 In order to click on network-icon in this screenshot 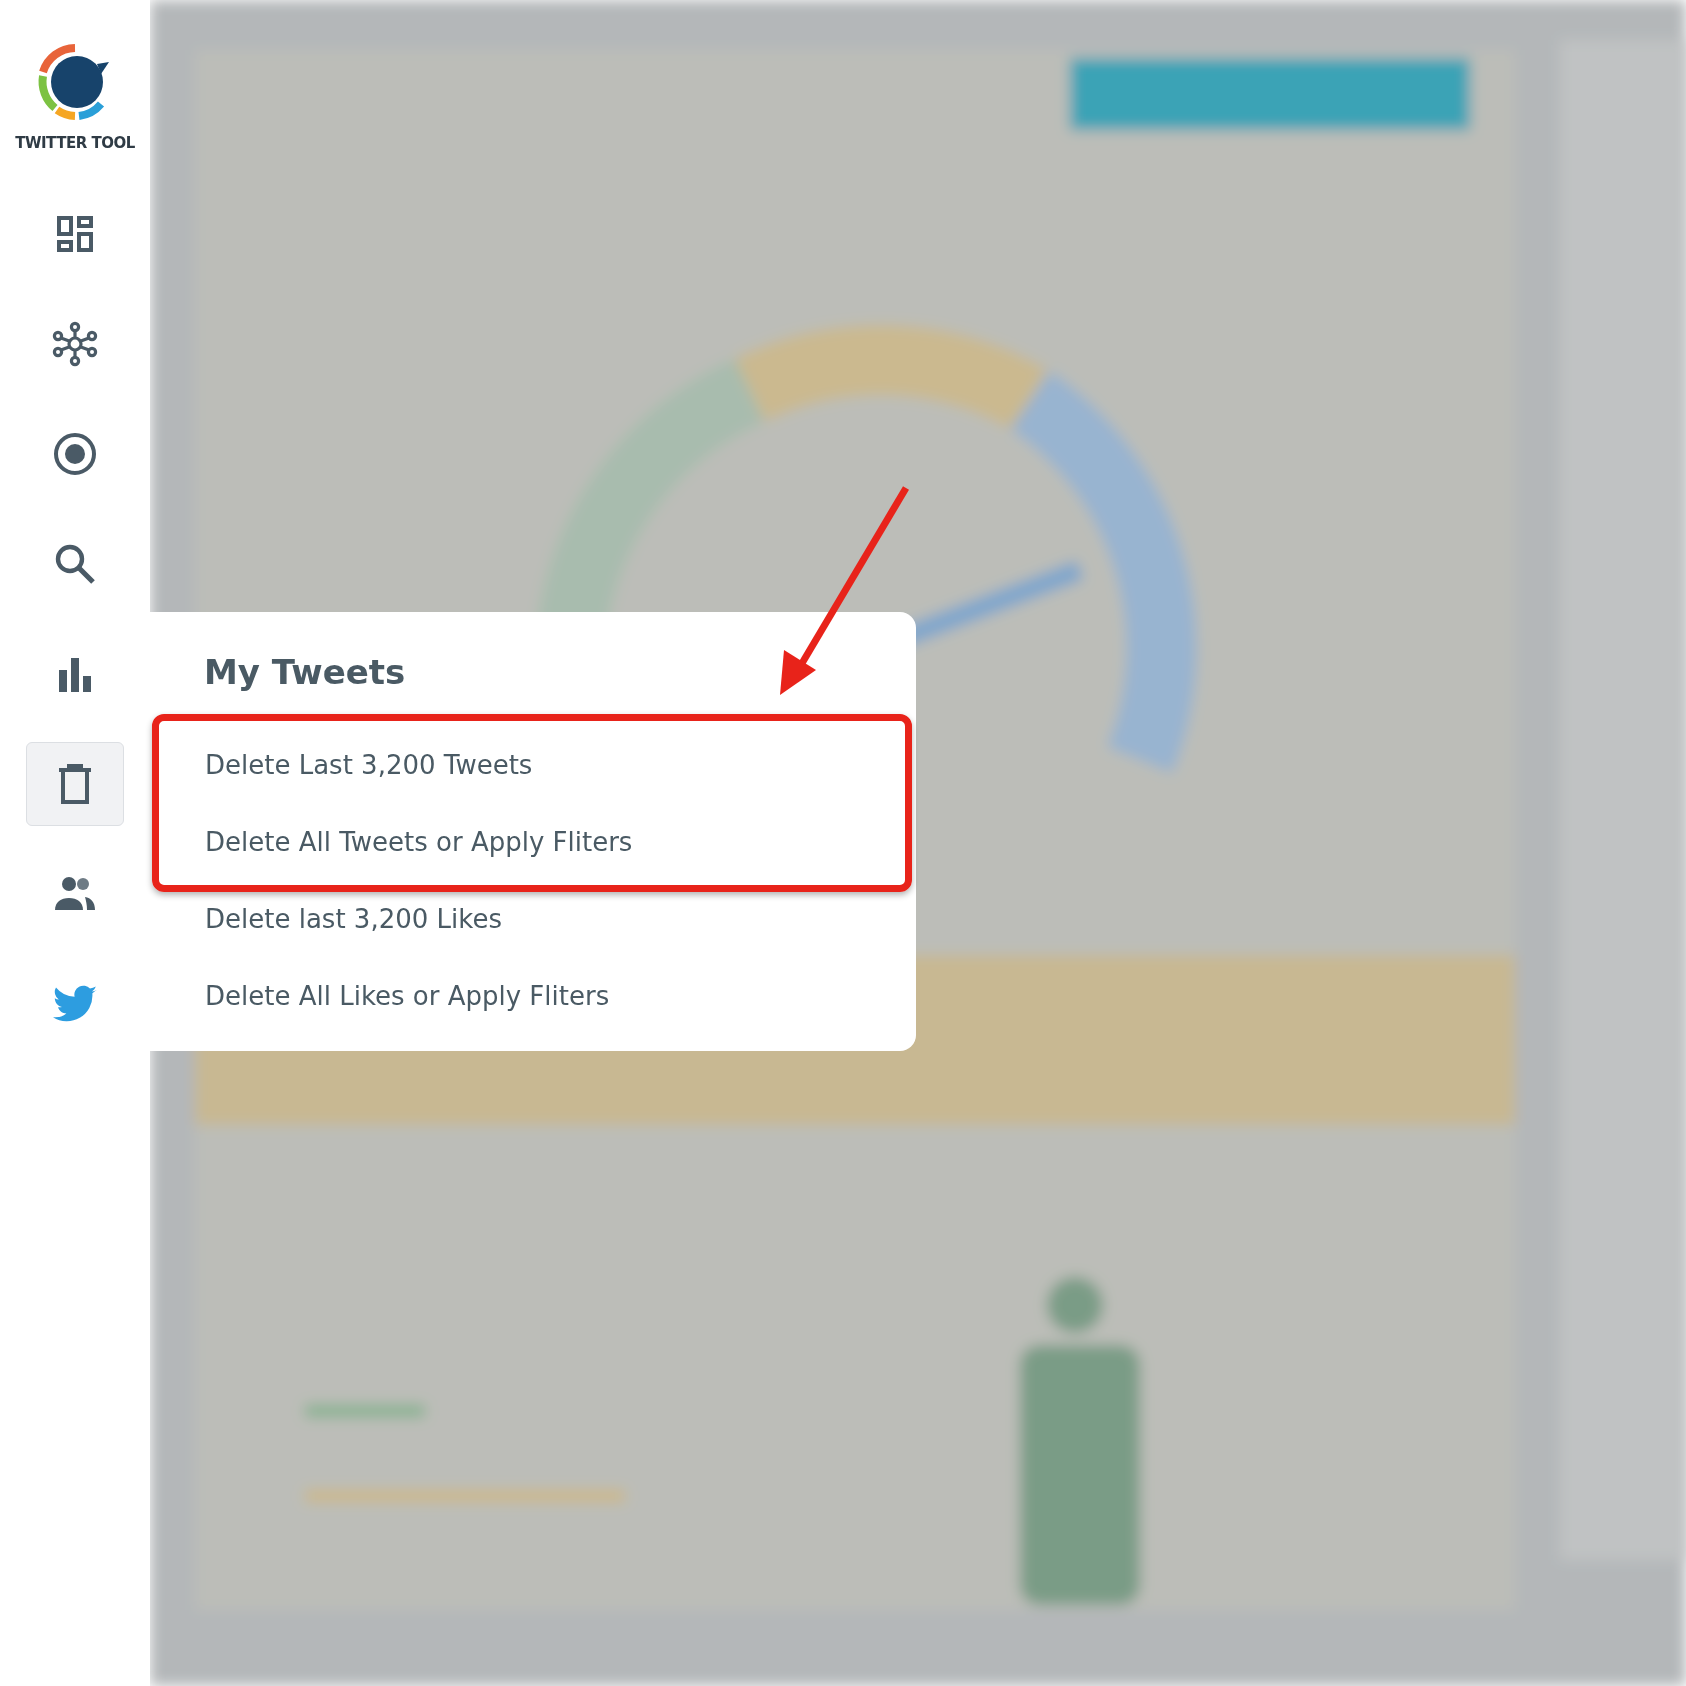, I will do `click(75, 344)`.